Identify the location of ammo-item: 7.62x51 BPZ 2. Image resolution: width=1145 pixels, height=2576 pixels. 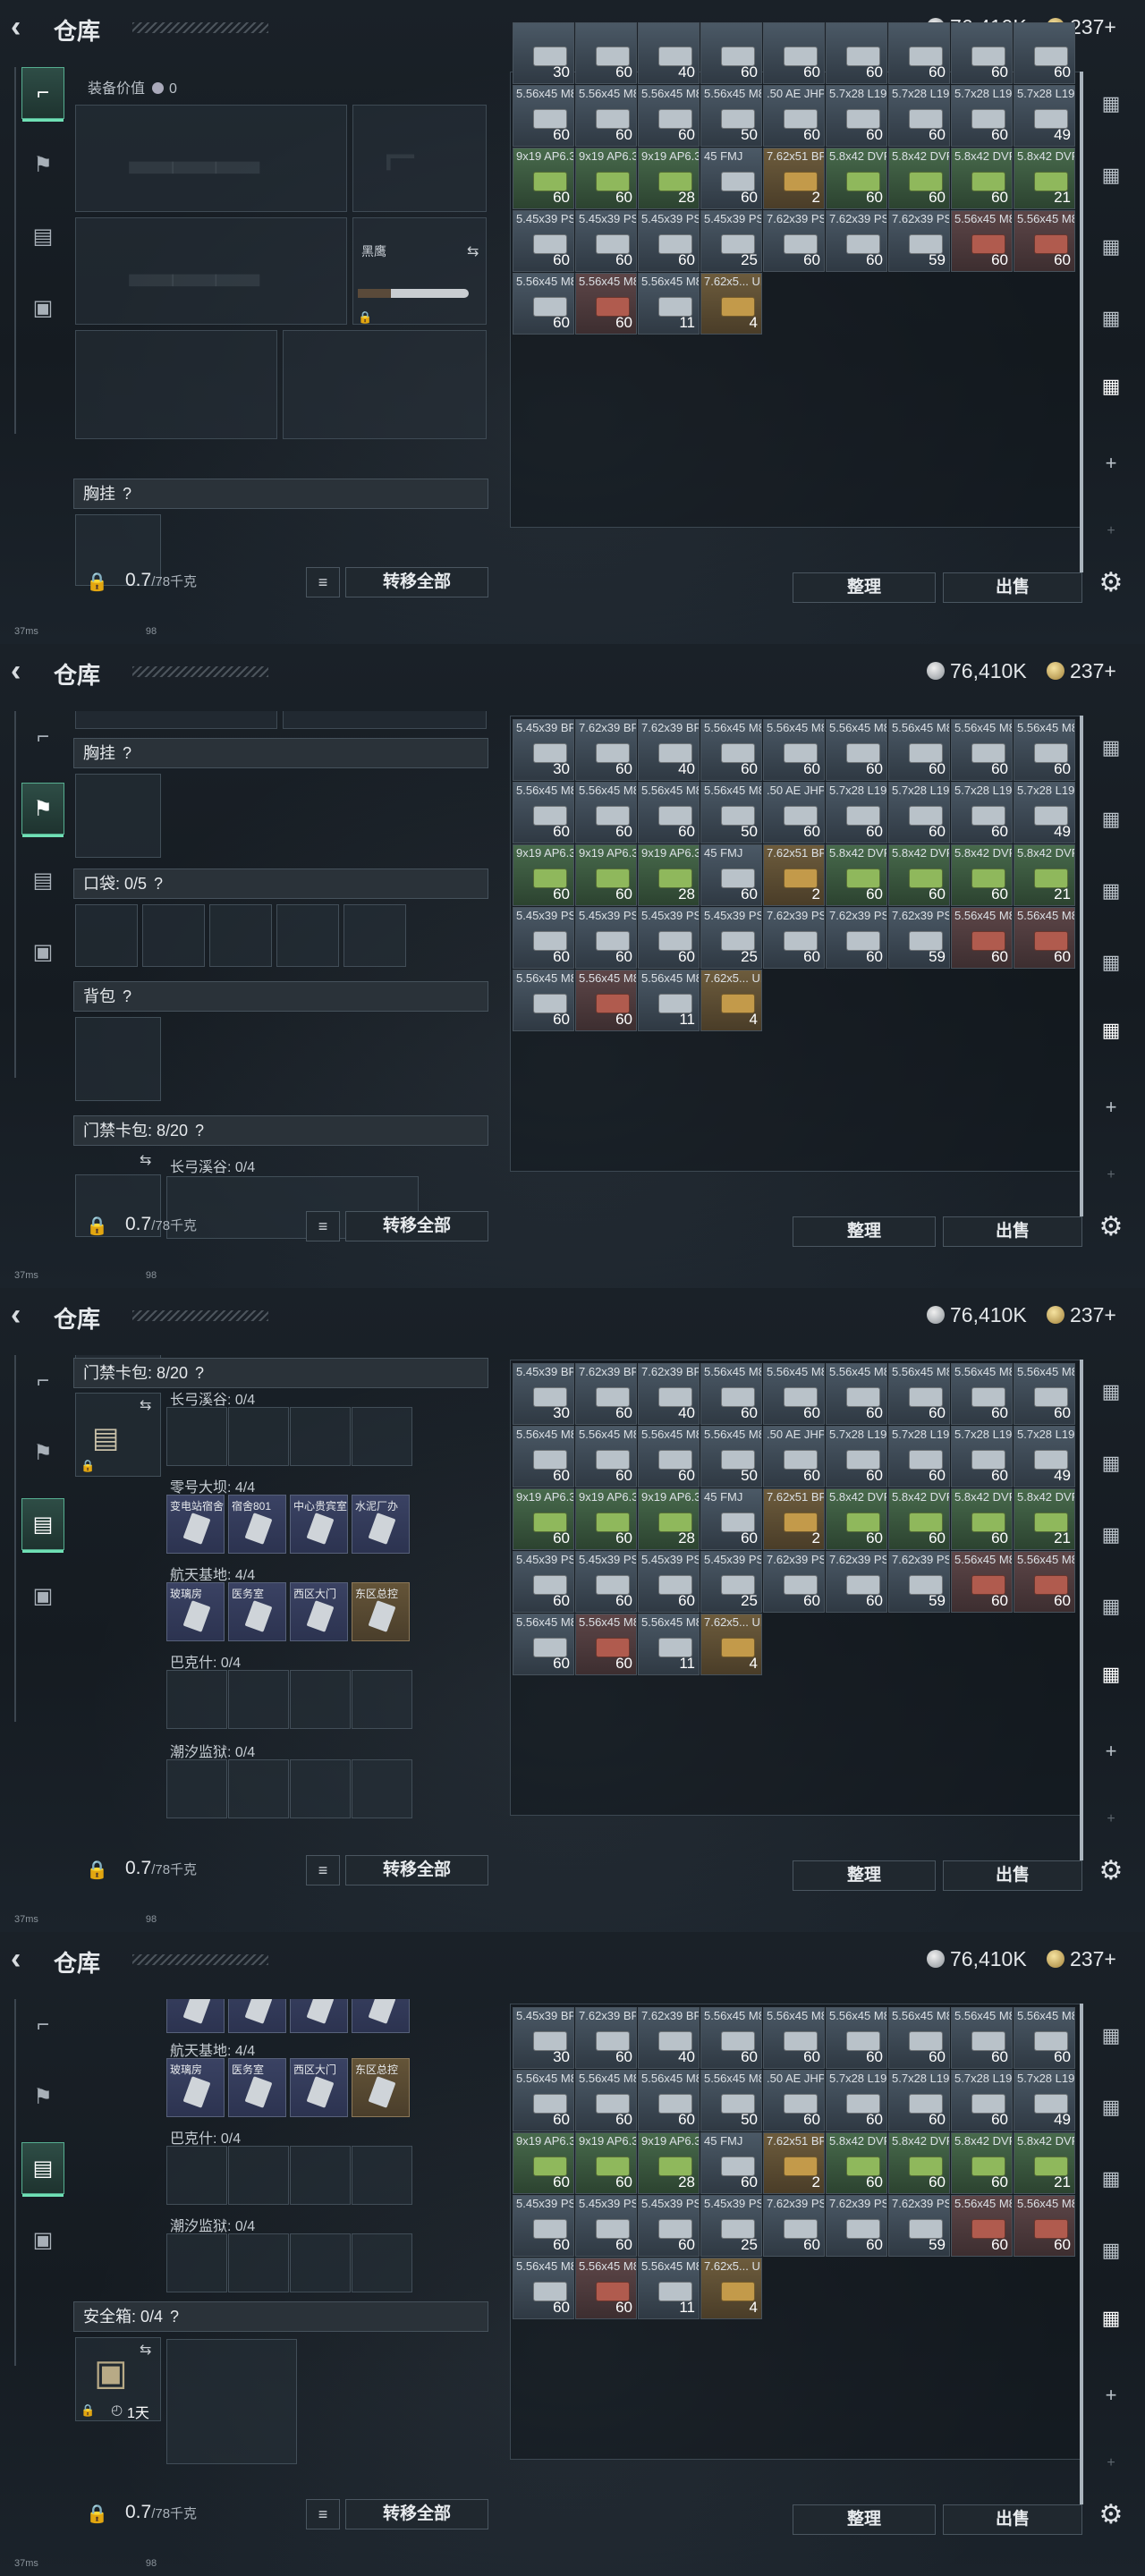
(794, 1519).